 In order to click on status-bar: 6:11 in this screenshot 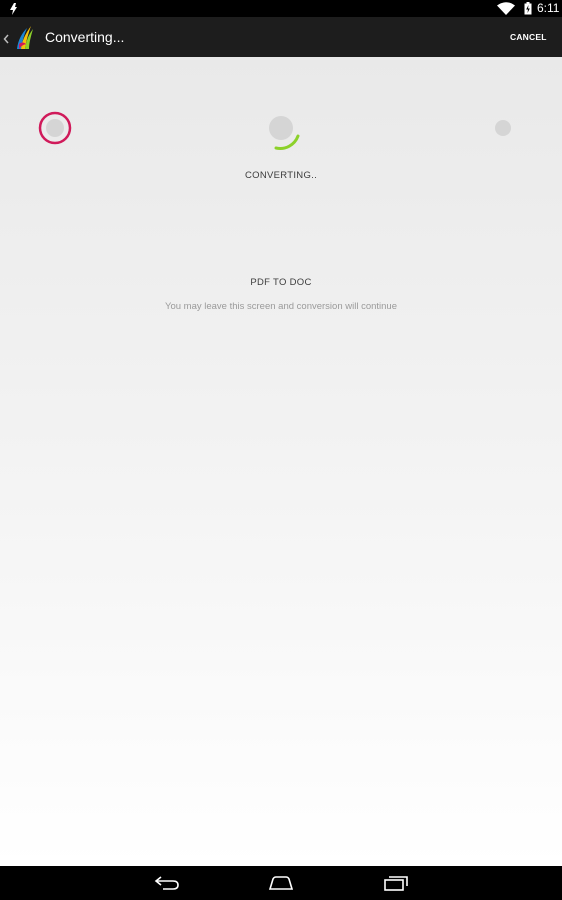, I will do `click(281, 8)`.